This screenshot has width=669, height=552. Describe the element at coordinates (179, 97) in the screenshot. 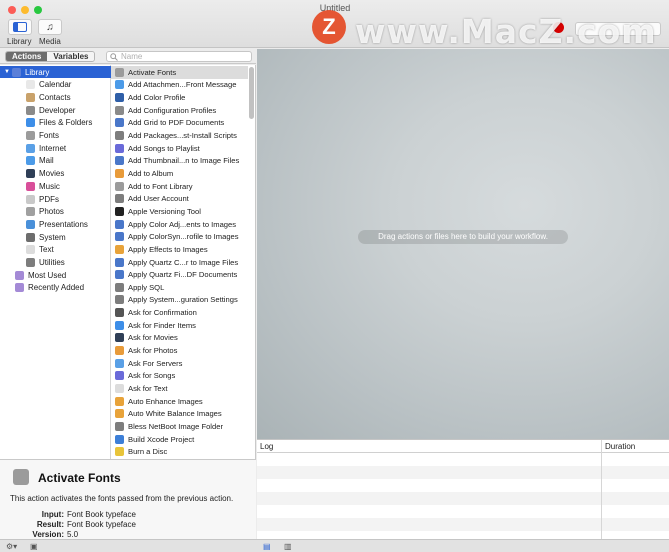

I see `action-item: Add Color Profile` at that location.